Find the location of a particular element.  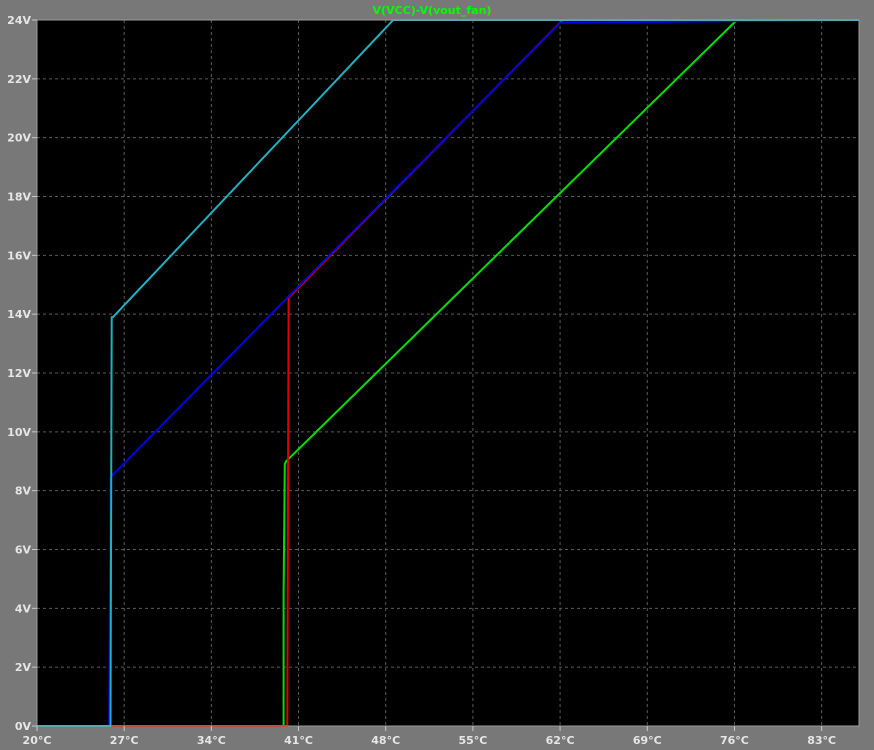

x-tick-label: 83°C is located at coordinates (821, 740).